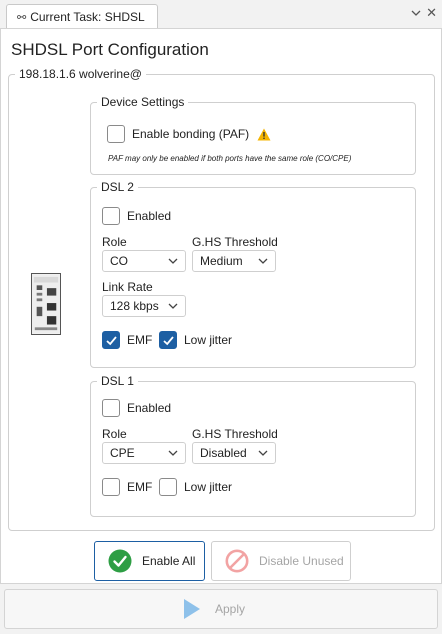  I want to click on bonding-label: Enable bonding (PAF), so click(191, 134).